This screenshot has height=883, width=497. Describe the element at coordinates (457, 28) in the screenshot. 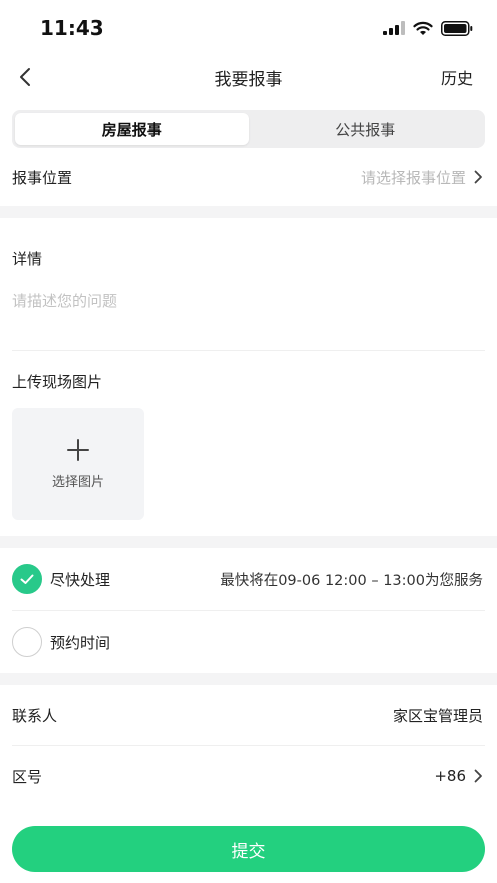

I see `battery-icon` at that location.